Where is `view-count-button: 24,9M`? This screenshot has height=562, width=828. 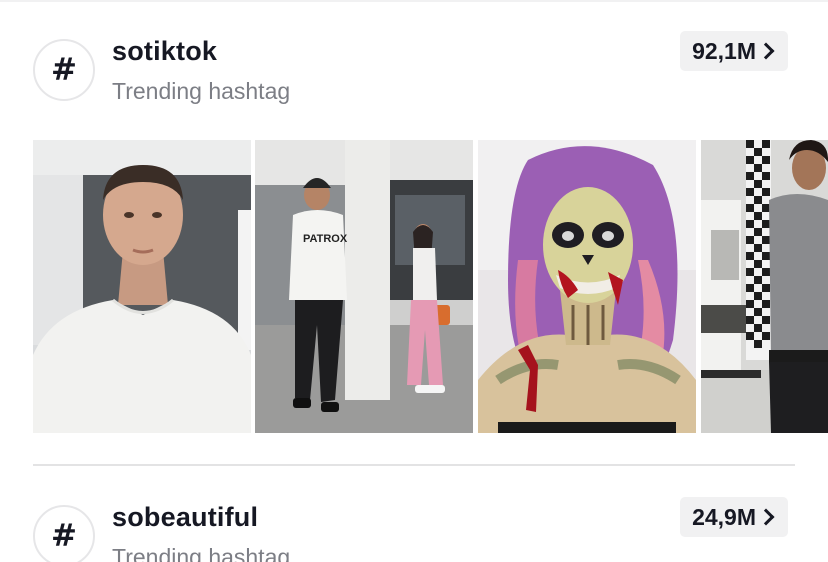 view-count-button: 24,9M is located at coordinates (734, 517).